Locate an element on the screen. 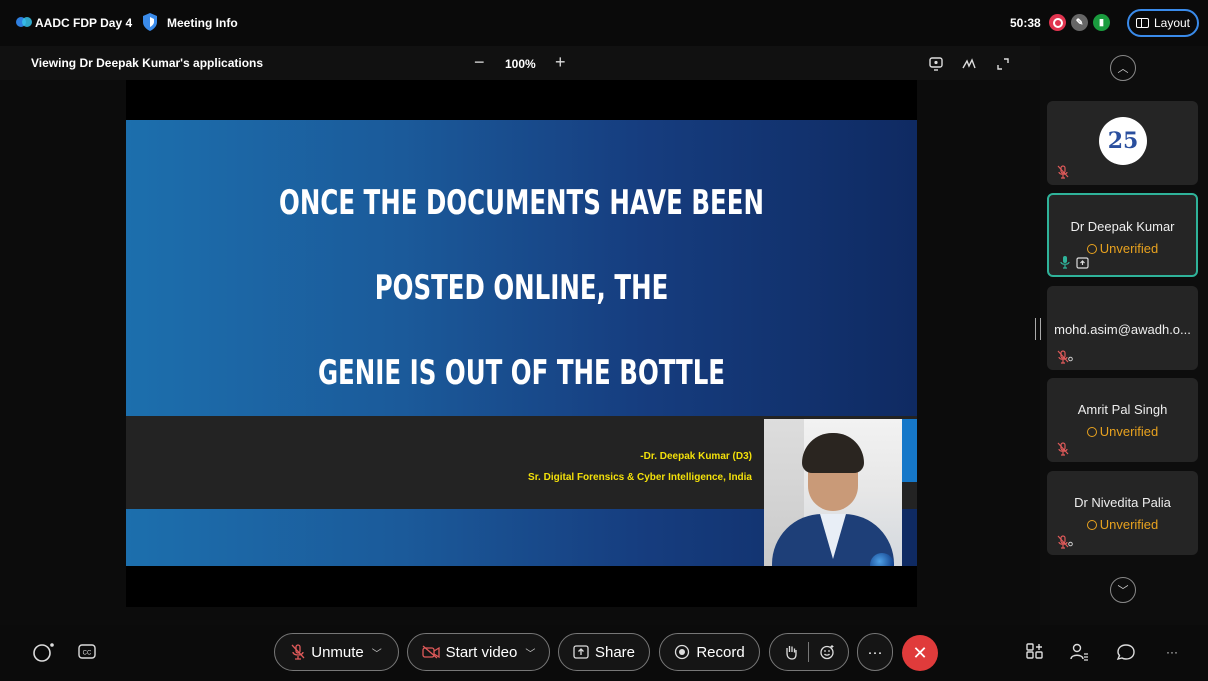  webex-logo-icon is located at coordinates (24, 22).